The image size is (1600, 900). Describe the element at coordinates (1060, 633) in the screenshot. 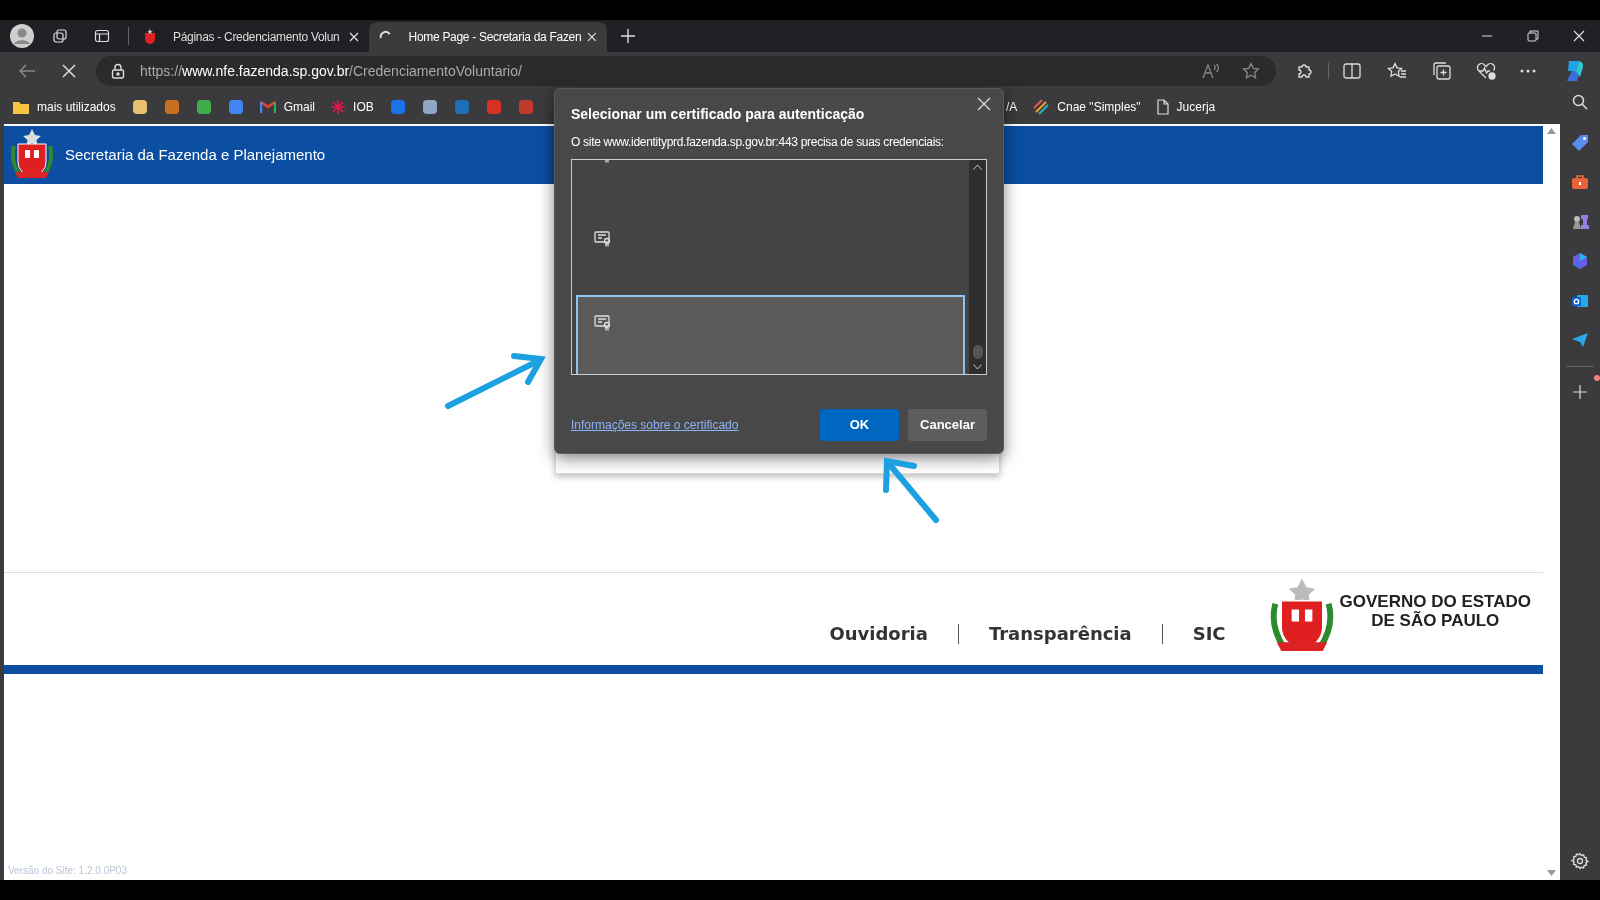

I see `footer-link: Transparência` at that location.